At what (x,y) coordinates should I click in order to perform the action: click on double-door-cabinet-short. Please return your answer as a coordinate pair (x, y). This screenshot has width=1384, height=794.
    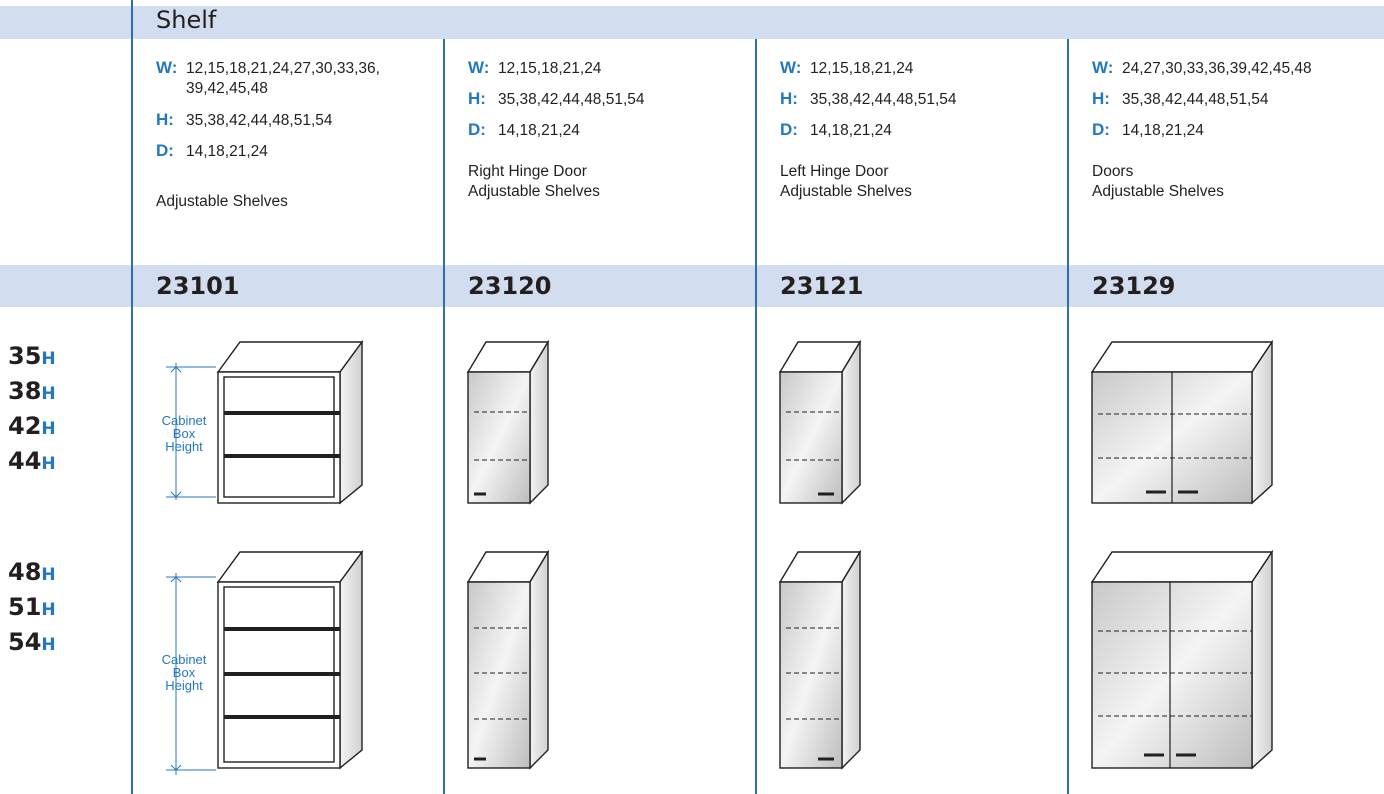
    Looking at the image, I should click on (1182, 422).